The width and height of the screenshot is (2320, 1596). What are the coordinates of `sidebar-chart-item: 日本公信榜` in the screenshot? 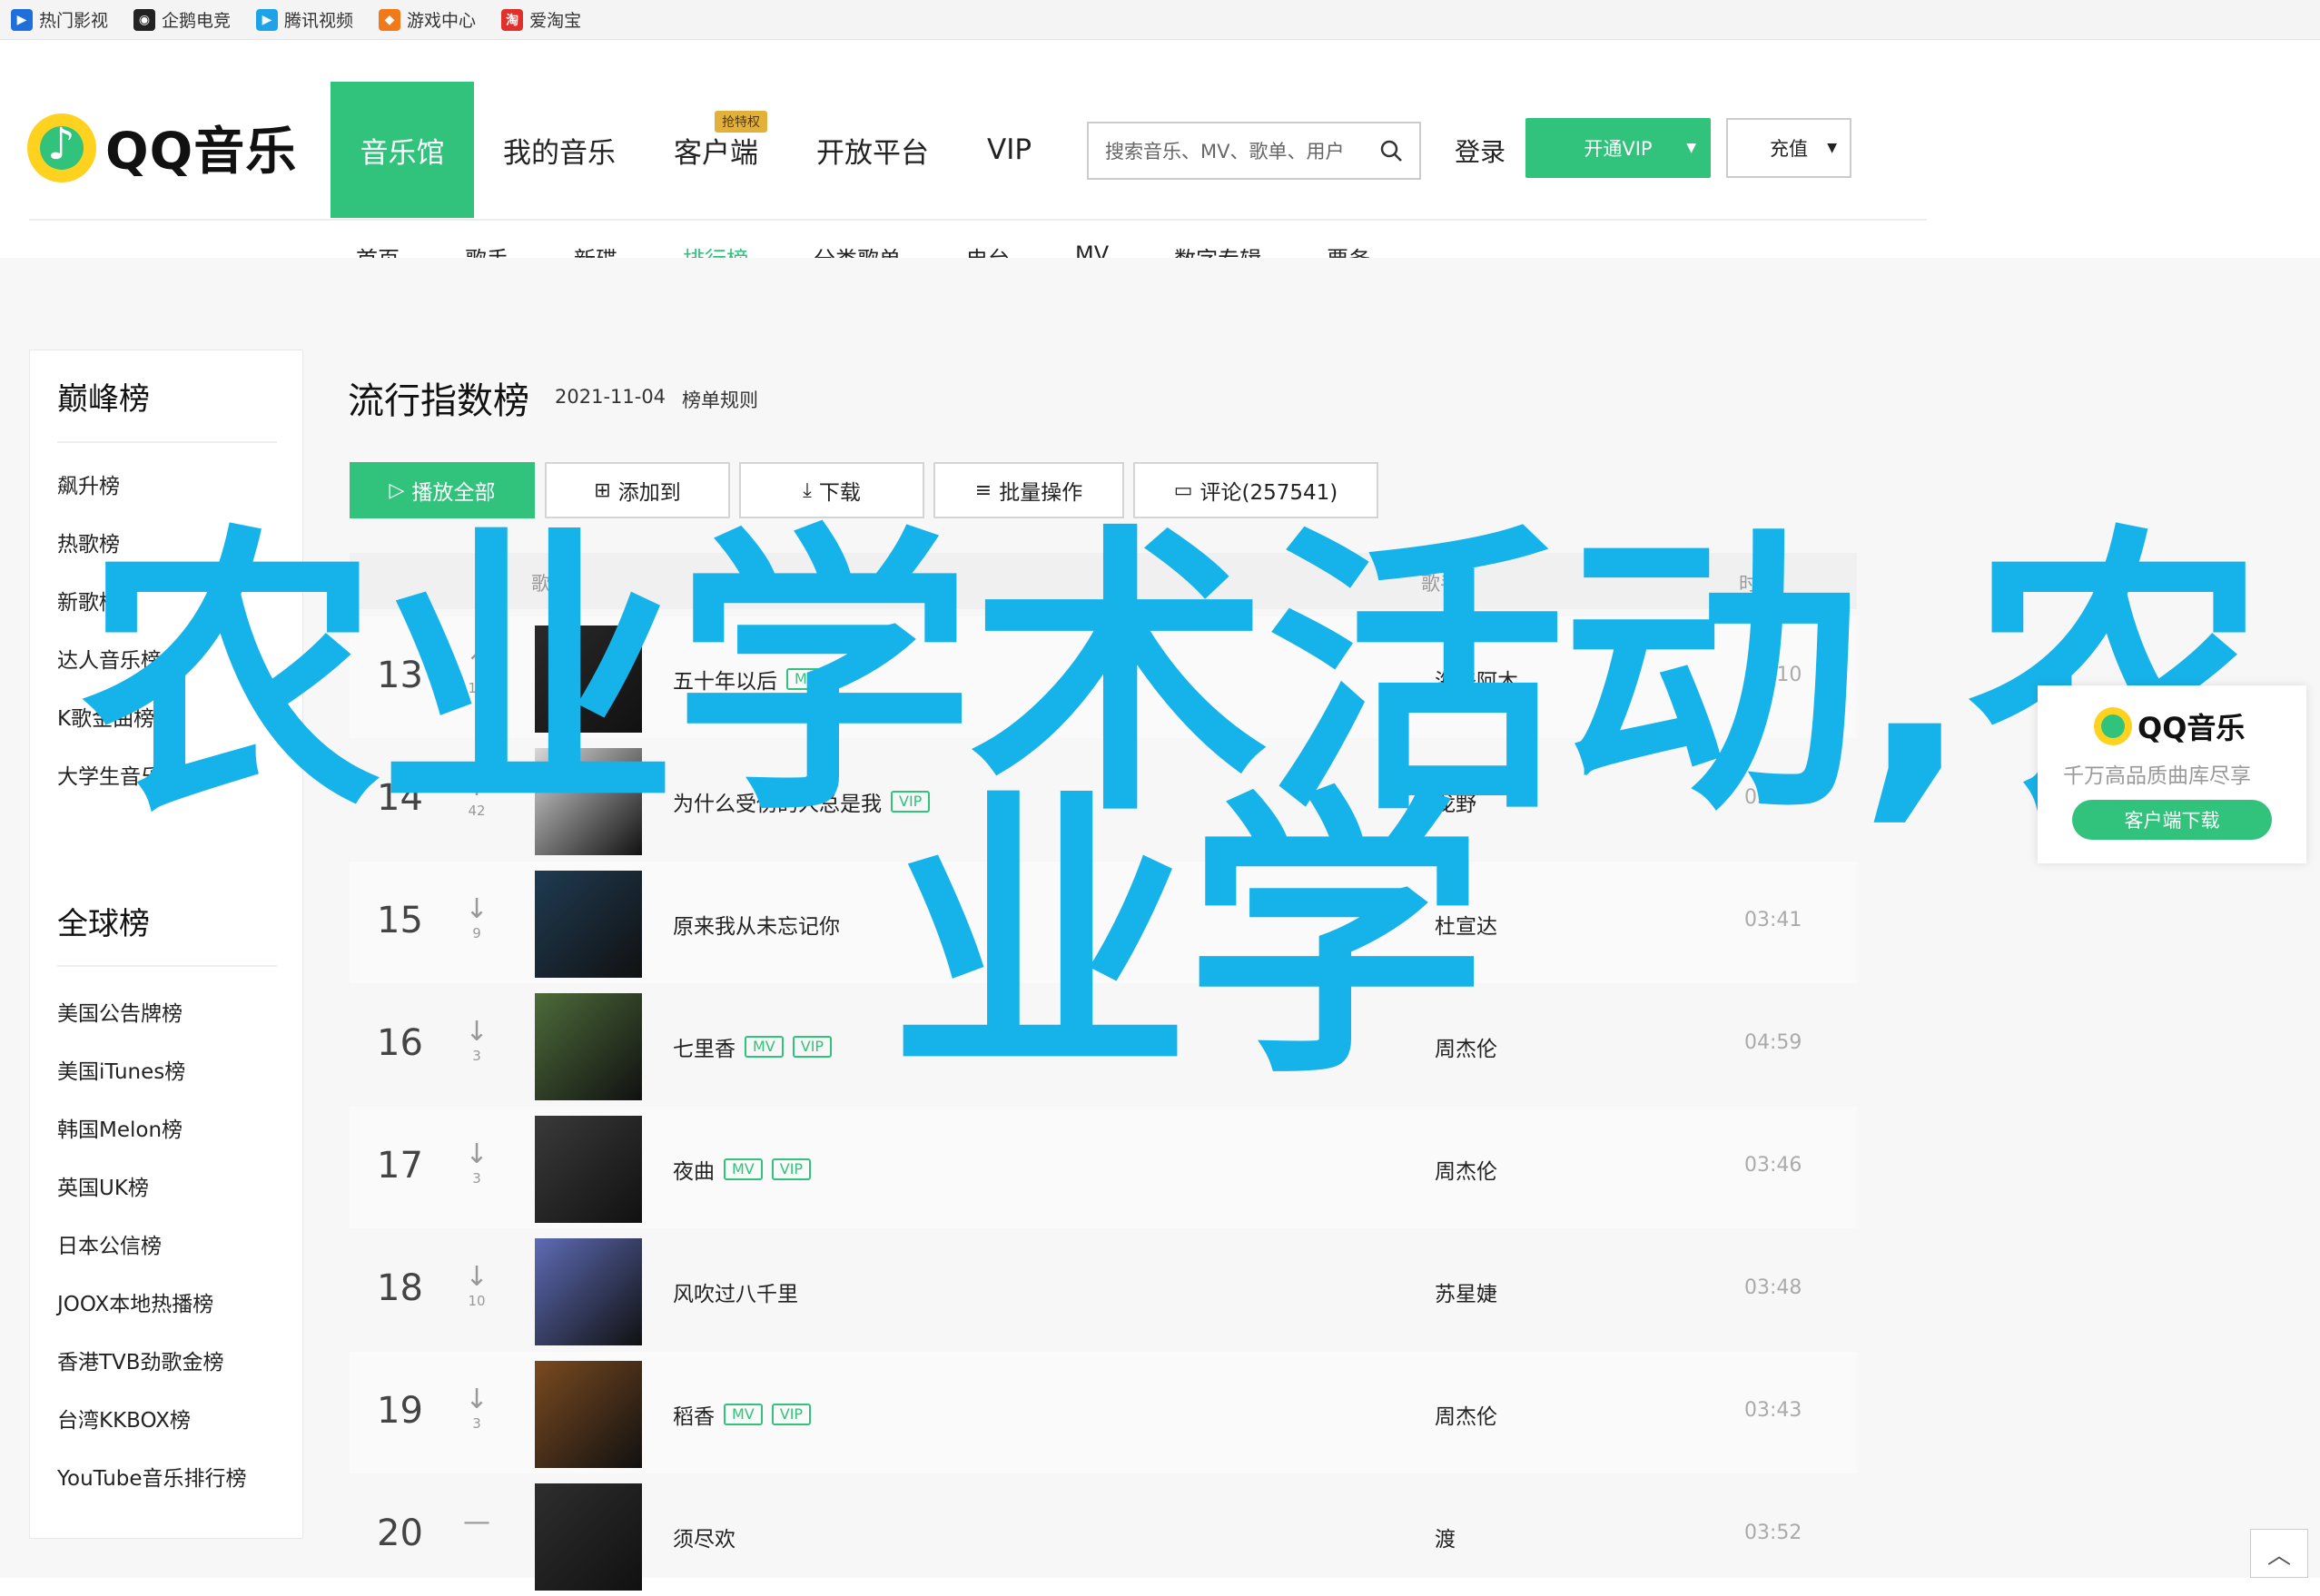 It's located at (109, 1243).